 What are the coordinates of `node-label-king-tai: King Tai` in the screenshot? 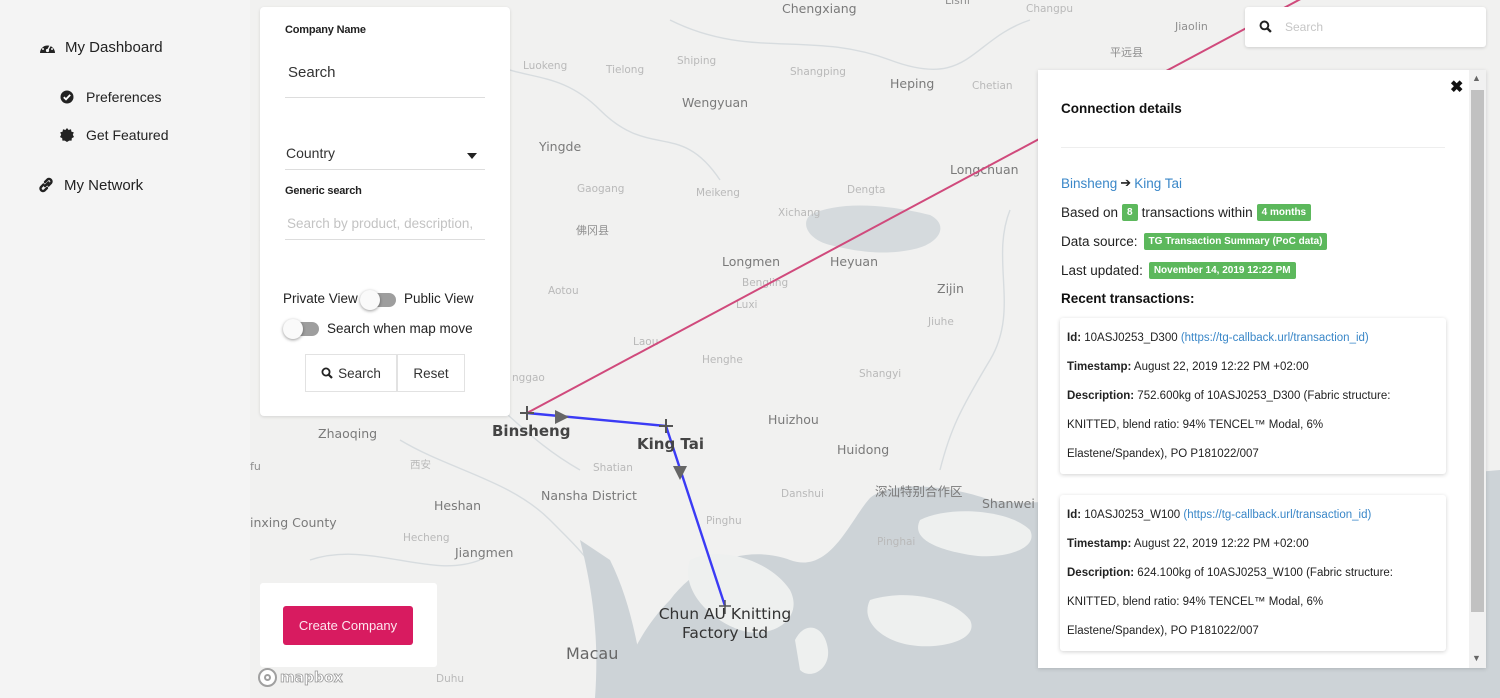 It's located at (670, 444).